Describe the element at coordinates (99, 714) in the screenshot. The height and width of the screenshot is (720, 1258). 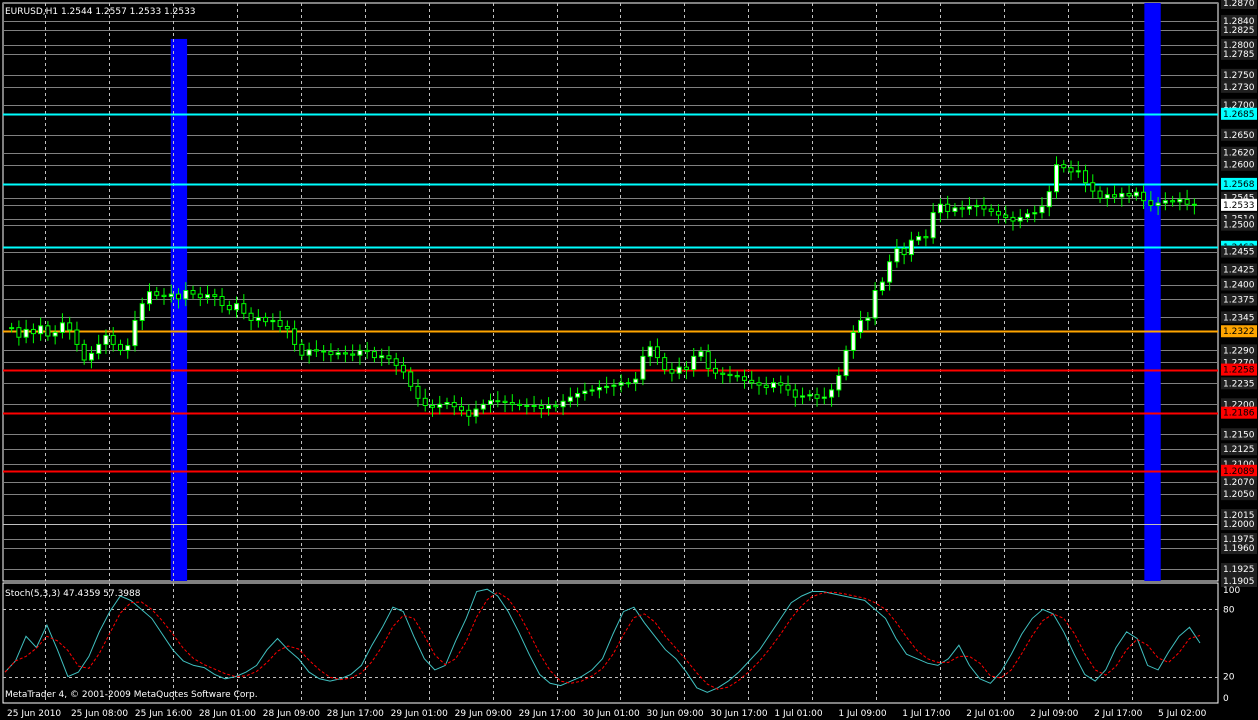
I see `time-tick-label: 25 Jun 08:00` at that location.